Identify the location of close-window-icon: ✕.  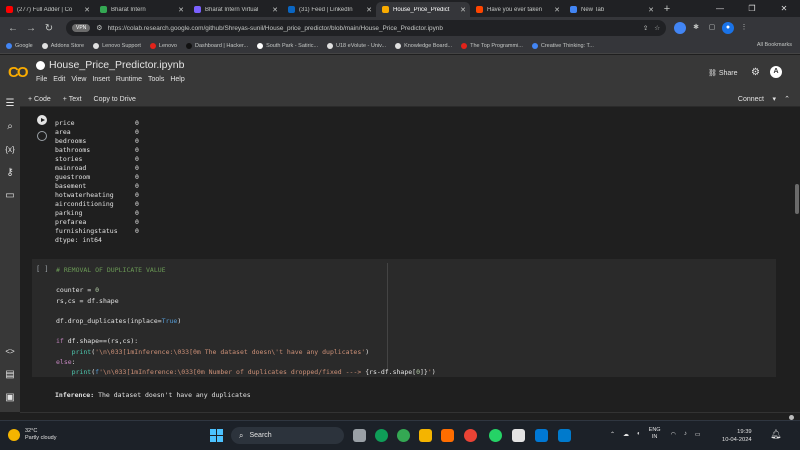
(784, 8).